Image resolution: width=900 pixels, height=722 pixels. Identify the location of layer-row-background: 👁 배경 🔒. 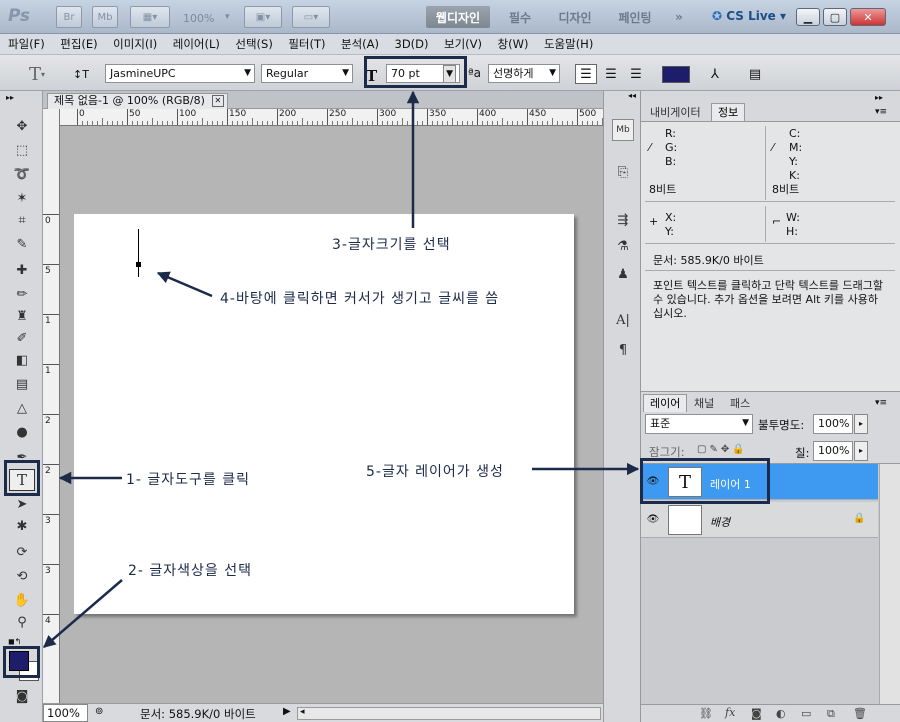
(759, 520).